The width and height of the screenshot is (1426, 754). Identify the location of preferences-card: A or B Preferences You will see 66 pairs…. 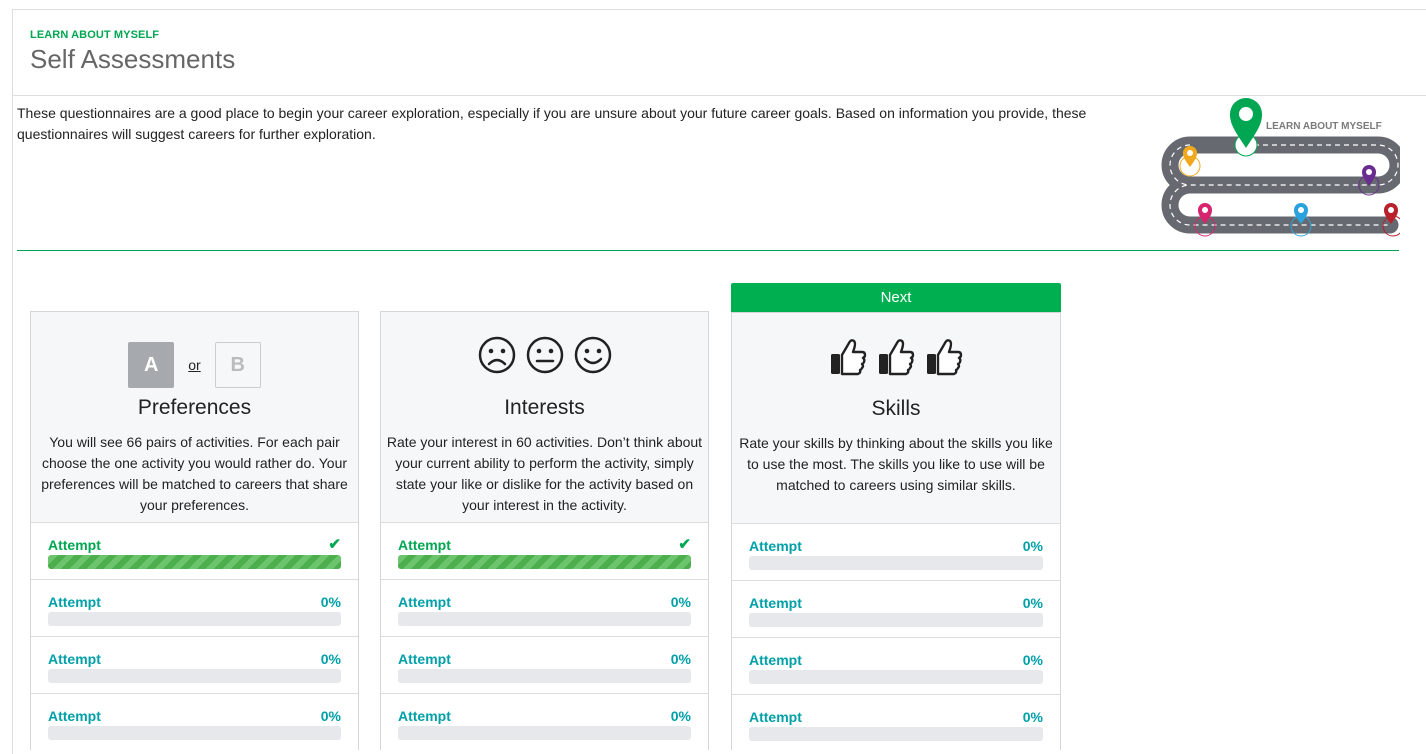
(194, 530).